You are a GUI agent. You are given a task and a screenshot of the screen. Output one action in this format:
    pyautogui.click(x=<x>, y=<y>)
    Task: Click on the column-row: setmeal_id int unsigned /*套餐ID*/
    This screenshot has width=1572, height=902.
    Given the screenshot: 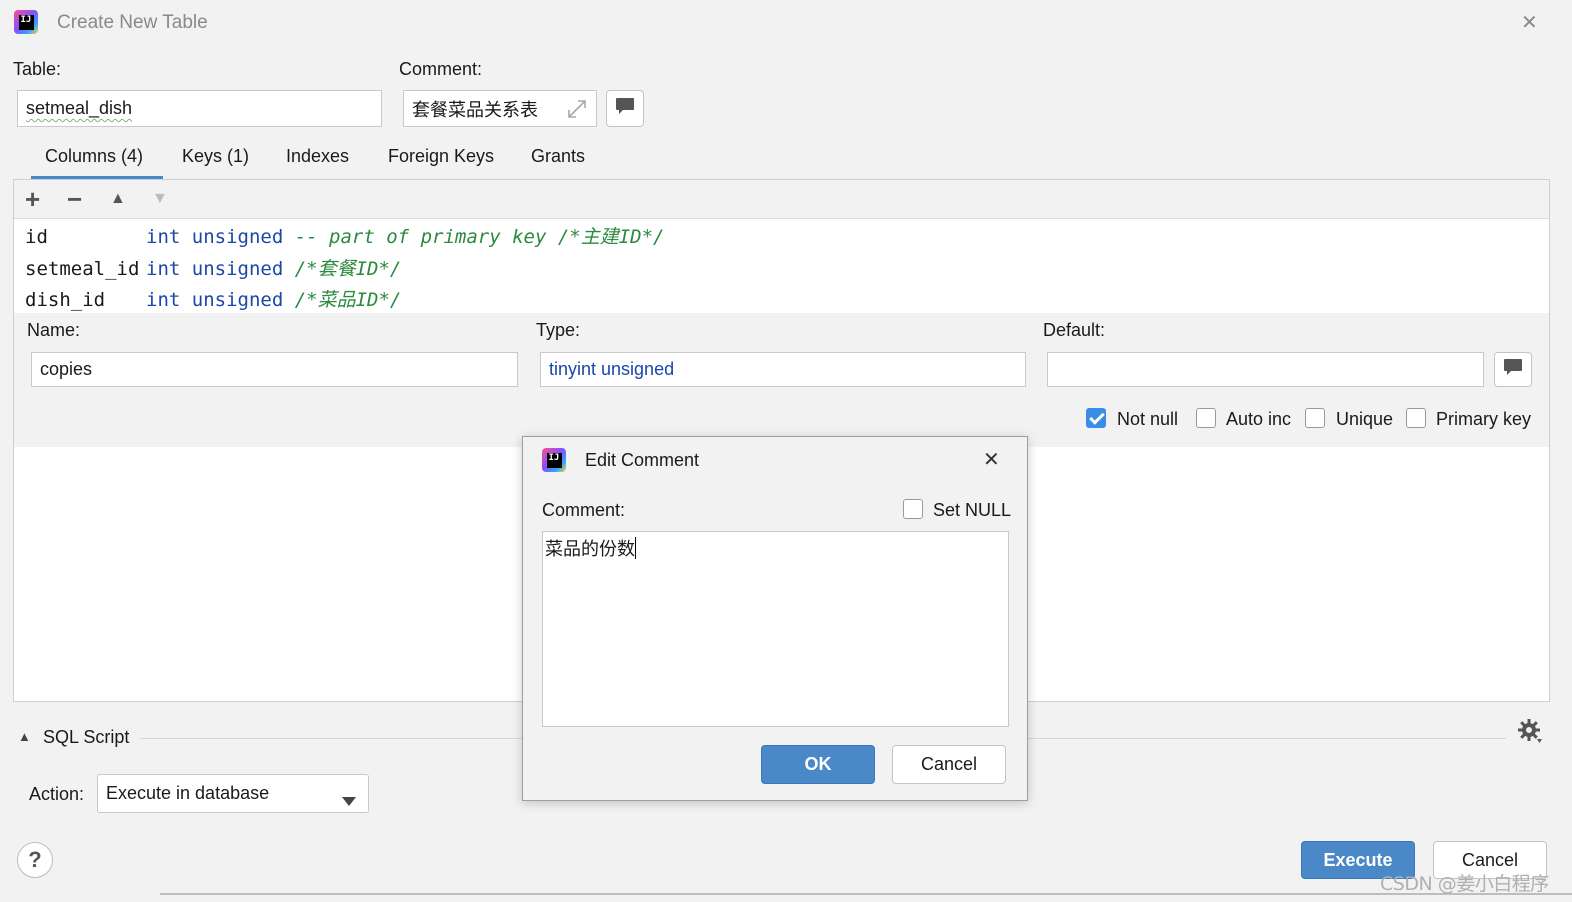 What is the action you would take?
    pyautogui.click(x=213, y=267)
    